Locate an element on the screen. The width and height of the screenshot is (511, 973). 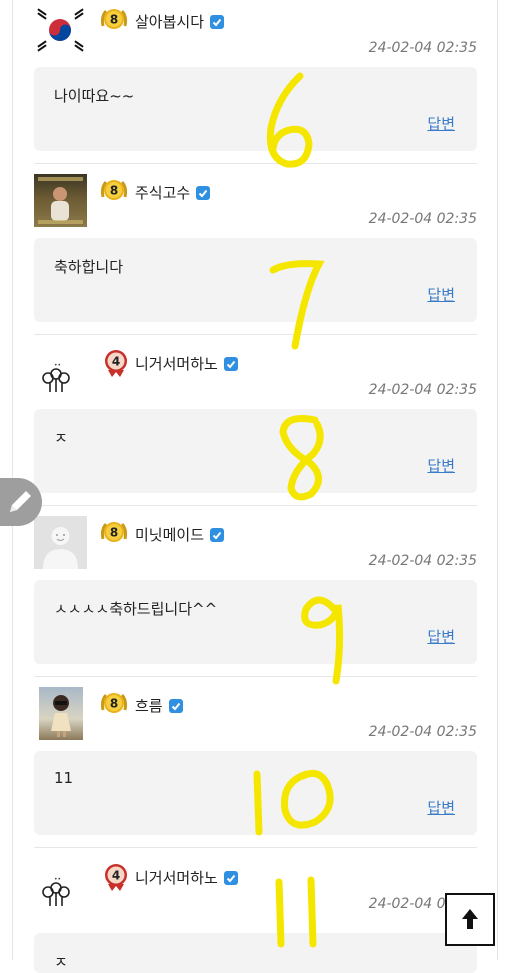
comment-divider is located at coordinates (255, 847).